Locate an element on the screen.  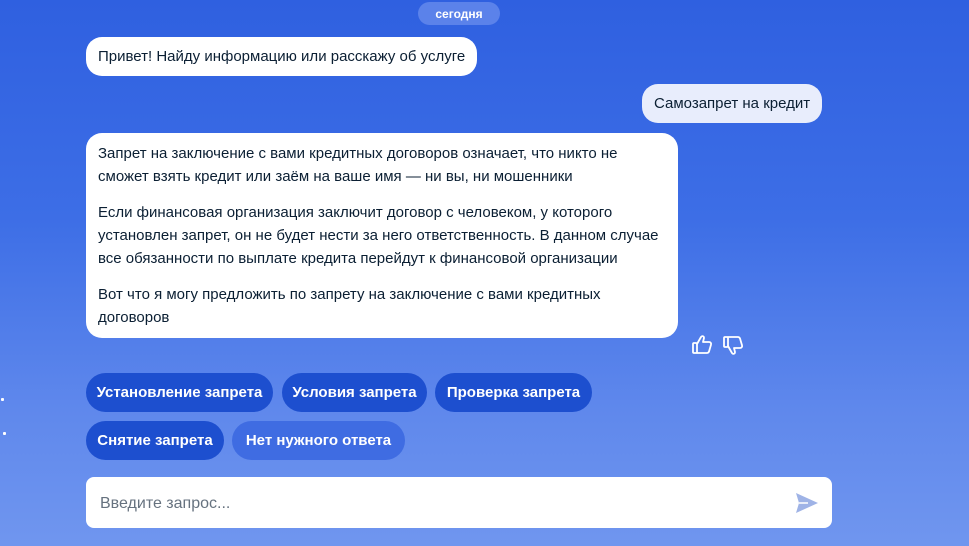
query-input is located at coordinates (440, 503).